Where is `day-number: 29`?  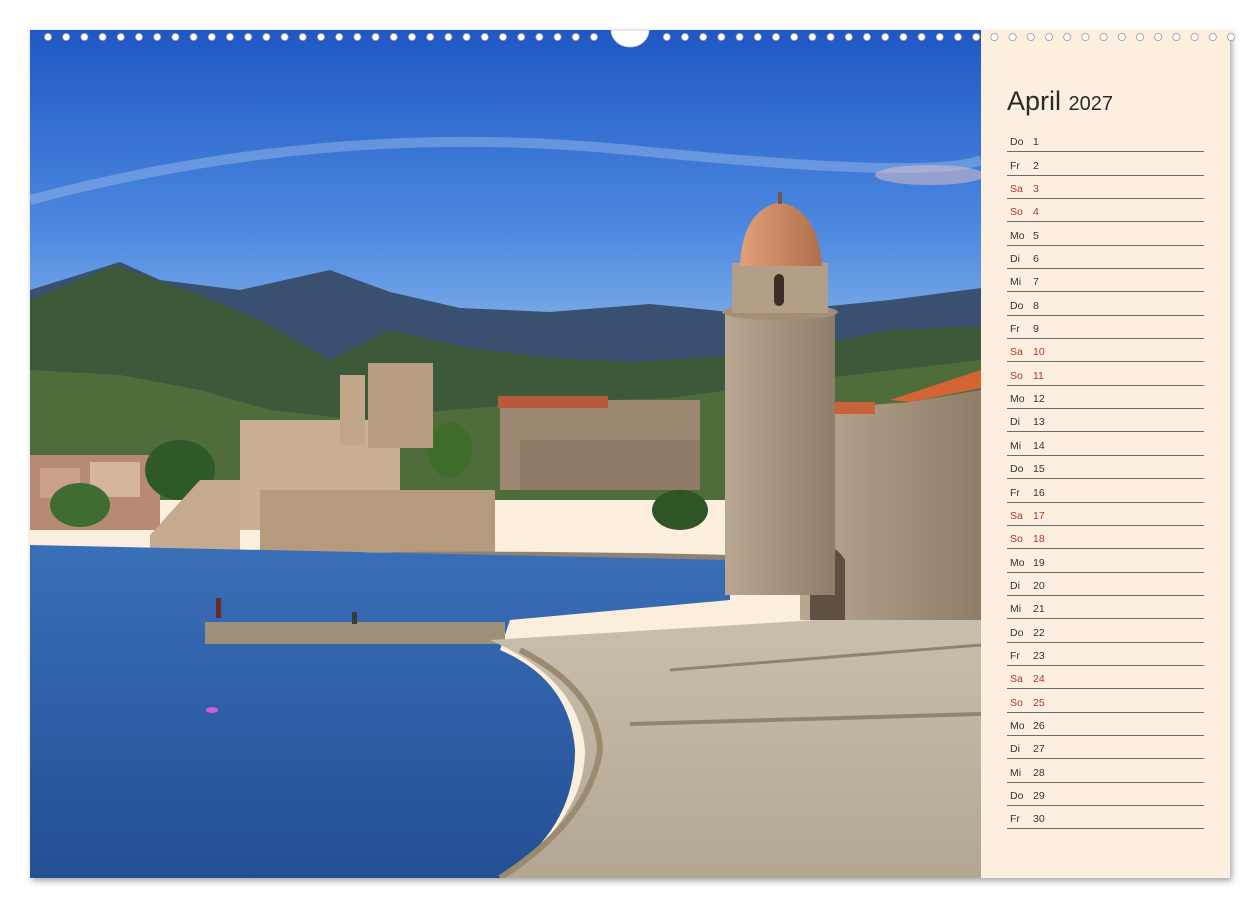
day-number: 29 is located at coordinates (1039, 795).